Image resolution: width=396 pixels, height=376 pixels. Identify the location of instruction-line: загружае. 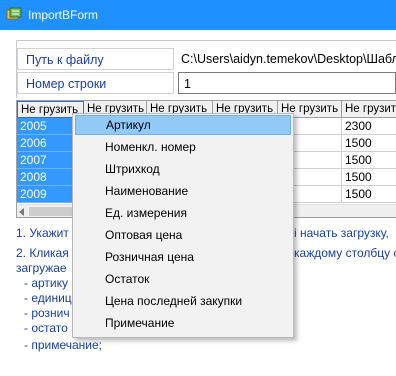
(41, 268).